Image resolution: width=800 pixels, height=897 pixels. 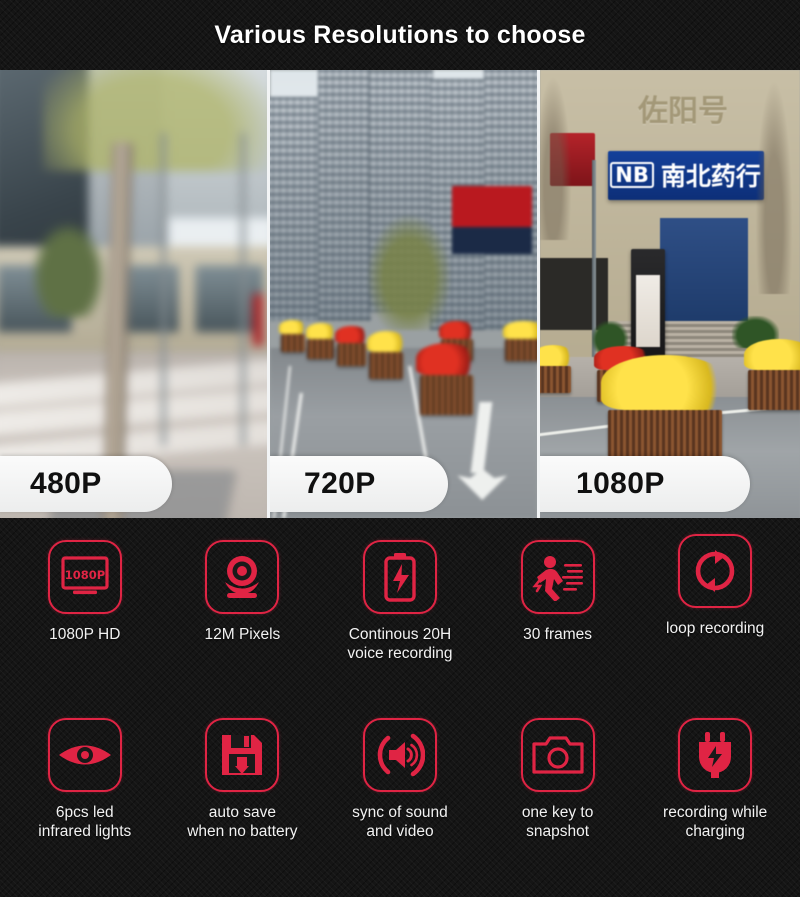 What do you see at coordinates (84, 754) in the screenshot?
I see `eye-icon` at bounding box center [84, 754].